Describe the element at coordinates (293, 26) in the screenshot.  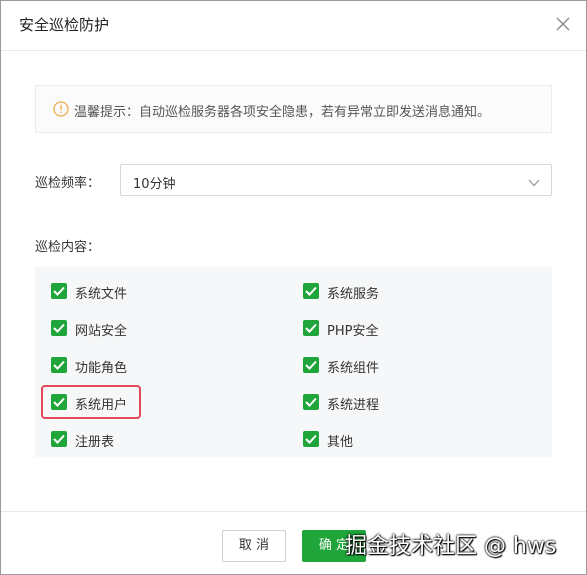
I see `dialog-header: 安全巡检防护` at that location.